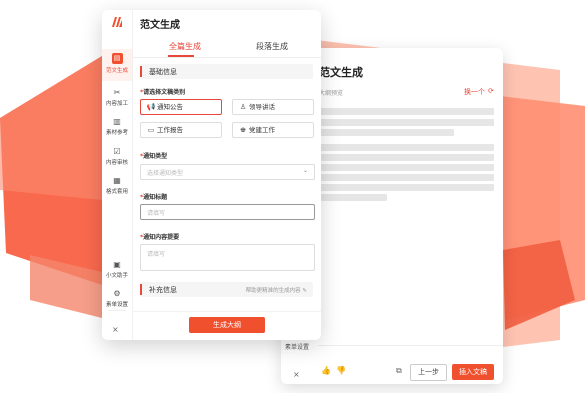 This screenshot has height=393, width=585. Describe the element at coordinates (170, 107) in the screenshot. I see `chip-label: 通知公告` at that location.